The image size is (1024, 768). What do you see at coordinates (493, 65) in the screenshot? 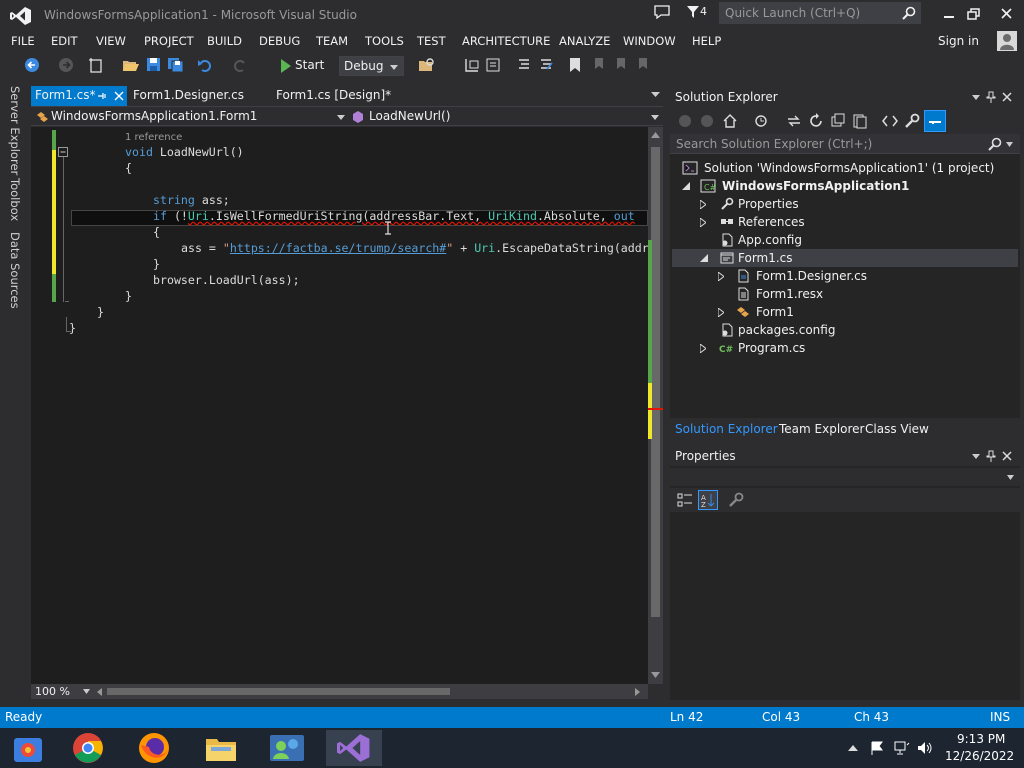
I see `step-over-icon` at bounding box center [493, 65].